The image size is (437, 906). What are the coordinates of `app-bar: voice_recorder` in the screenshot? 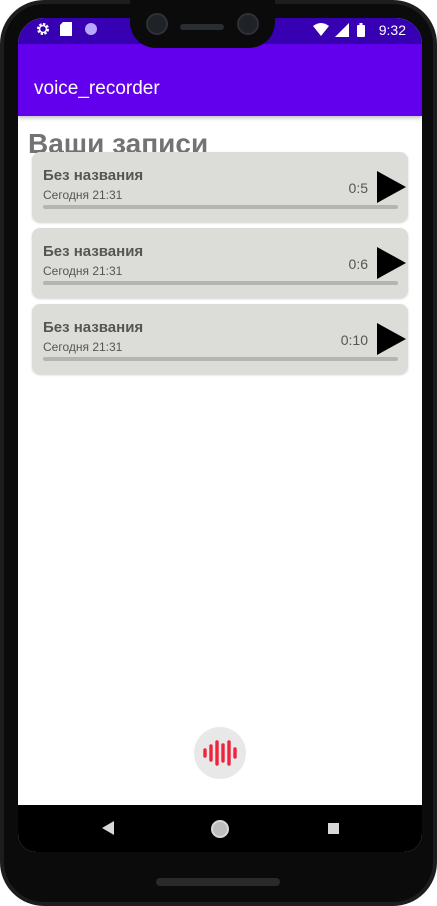 It's located at (220, 80).